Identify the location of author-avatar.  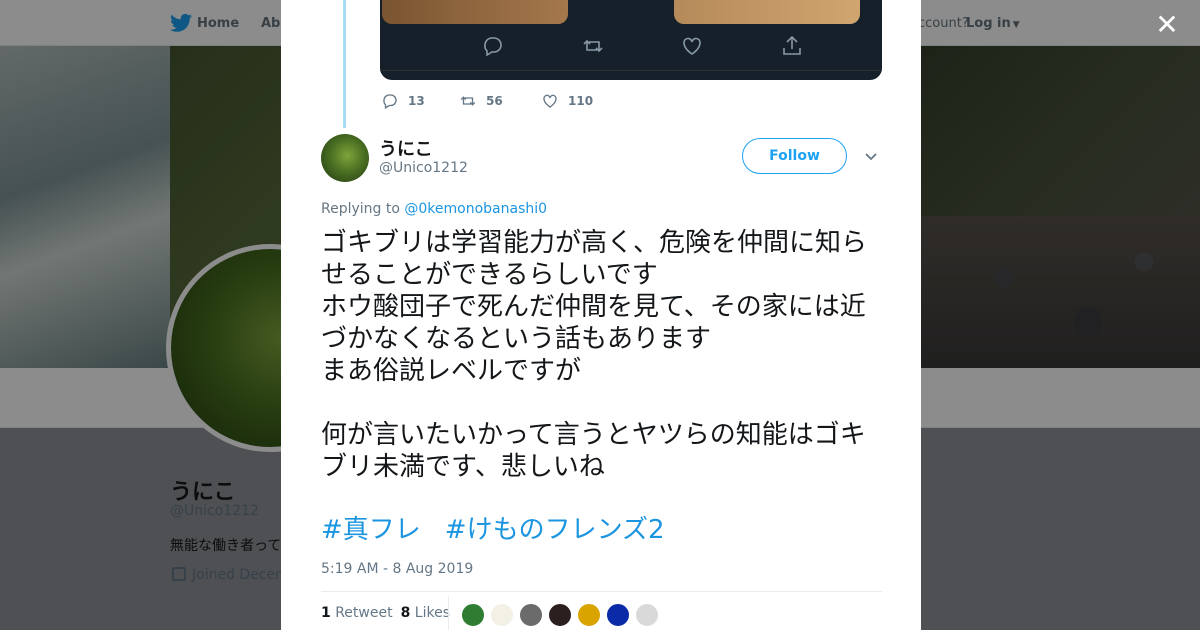
(345, 158).